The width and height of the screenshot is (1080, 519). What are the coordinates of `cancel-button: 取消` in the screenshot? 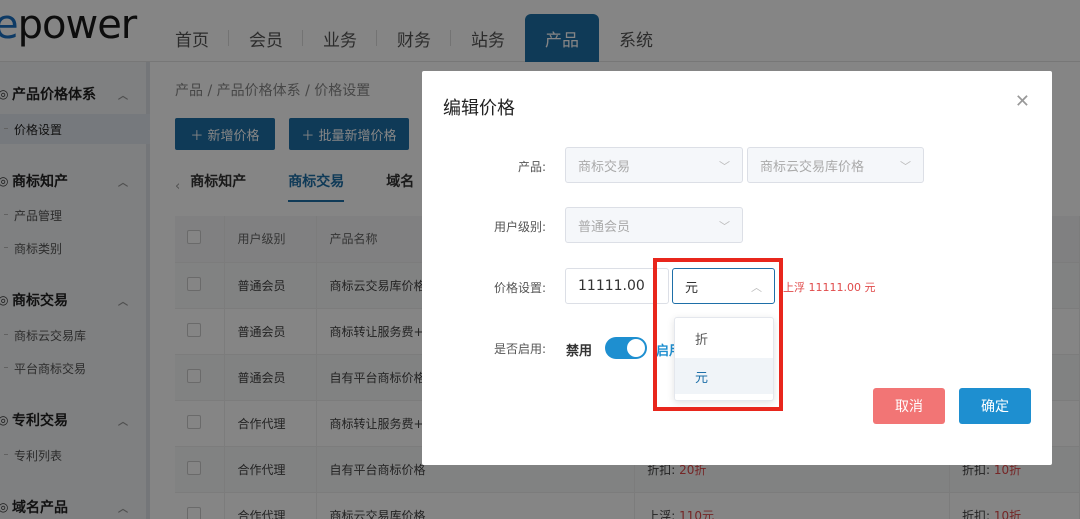 It's located at (909, 406).